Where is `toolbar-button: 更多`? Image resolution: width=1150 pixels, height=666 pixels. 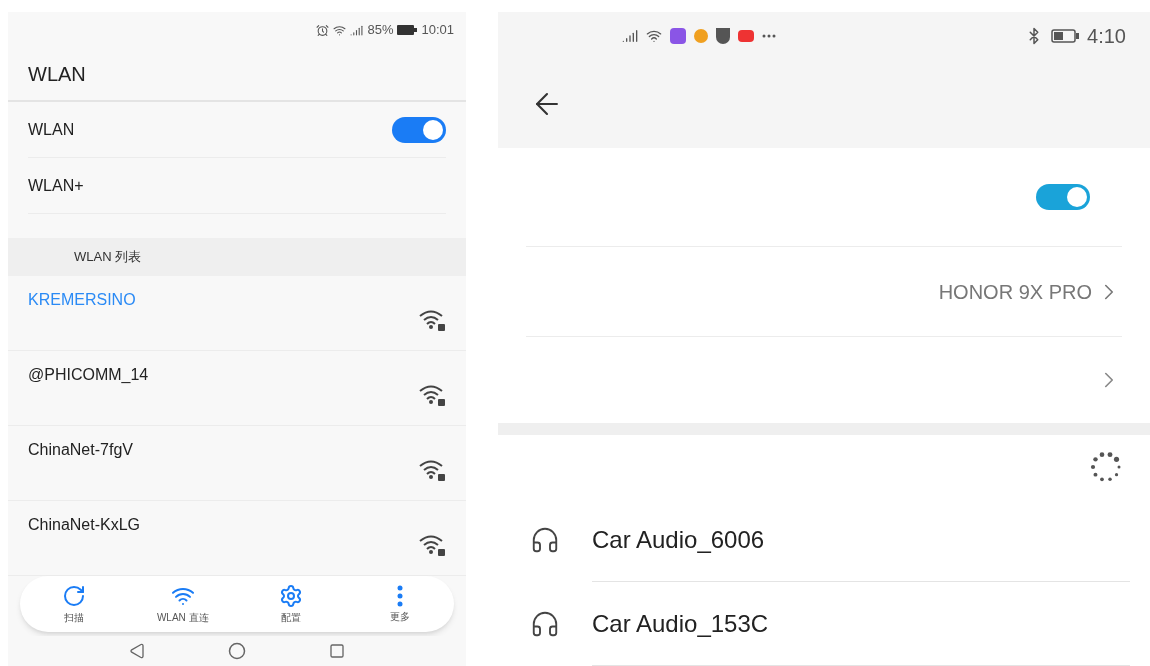 toolbar-button: 更多 is located at coordinates (399, 604).